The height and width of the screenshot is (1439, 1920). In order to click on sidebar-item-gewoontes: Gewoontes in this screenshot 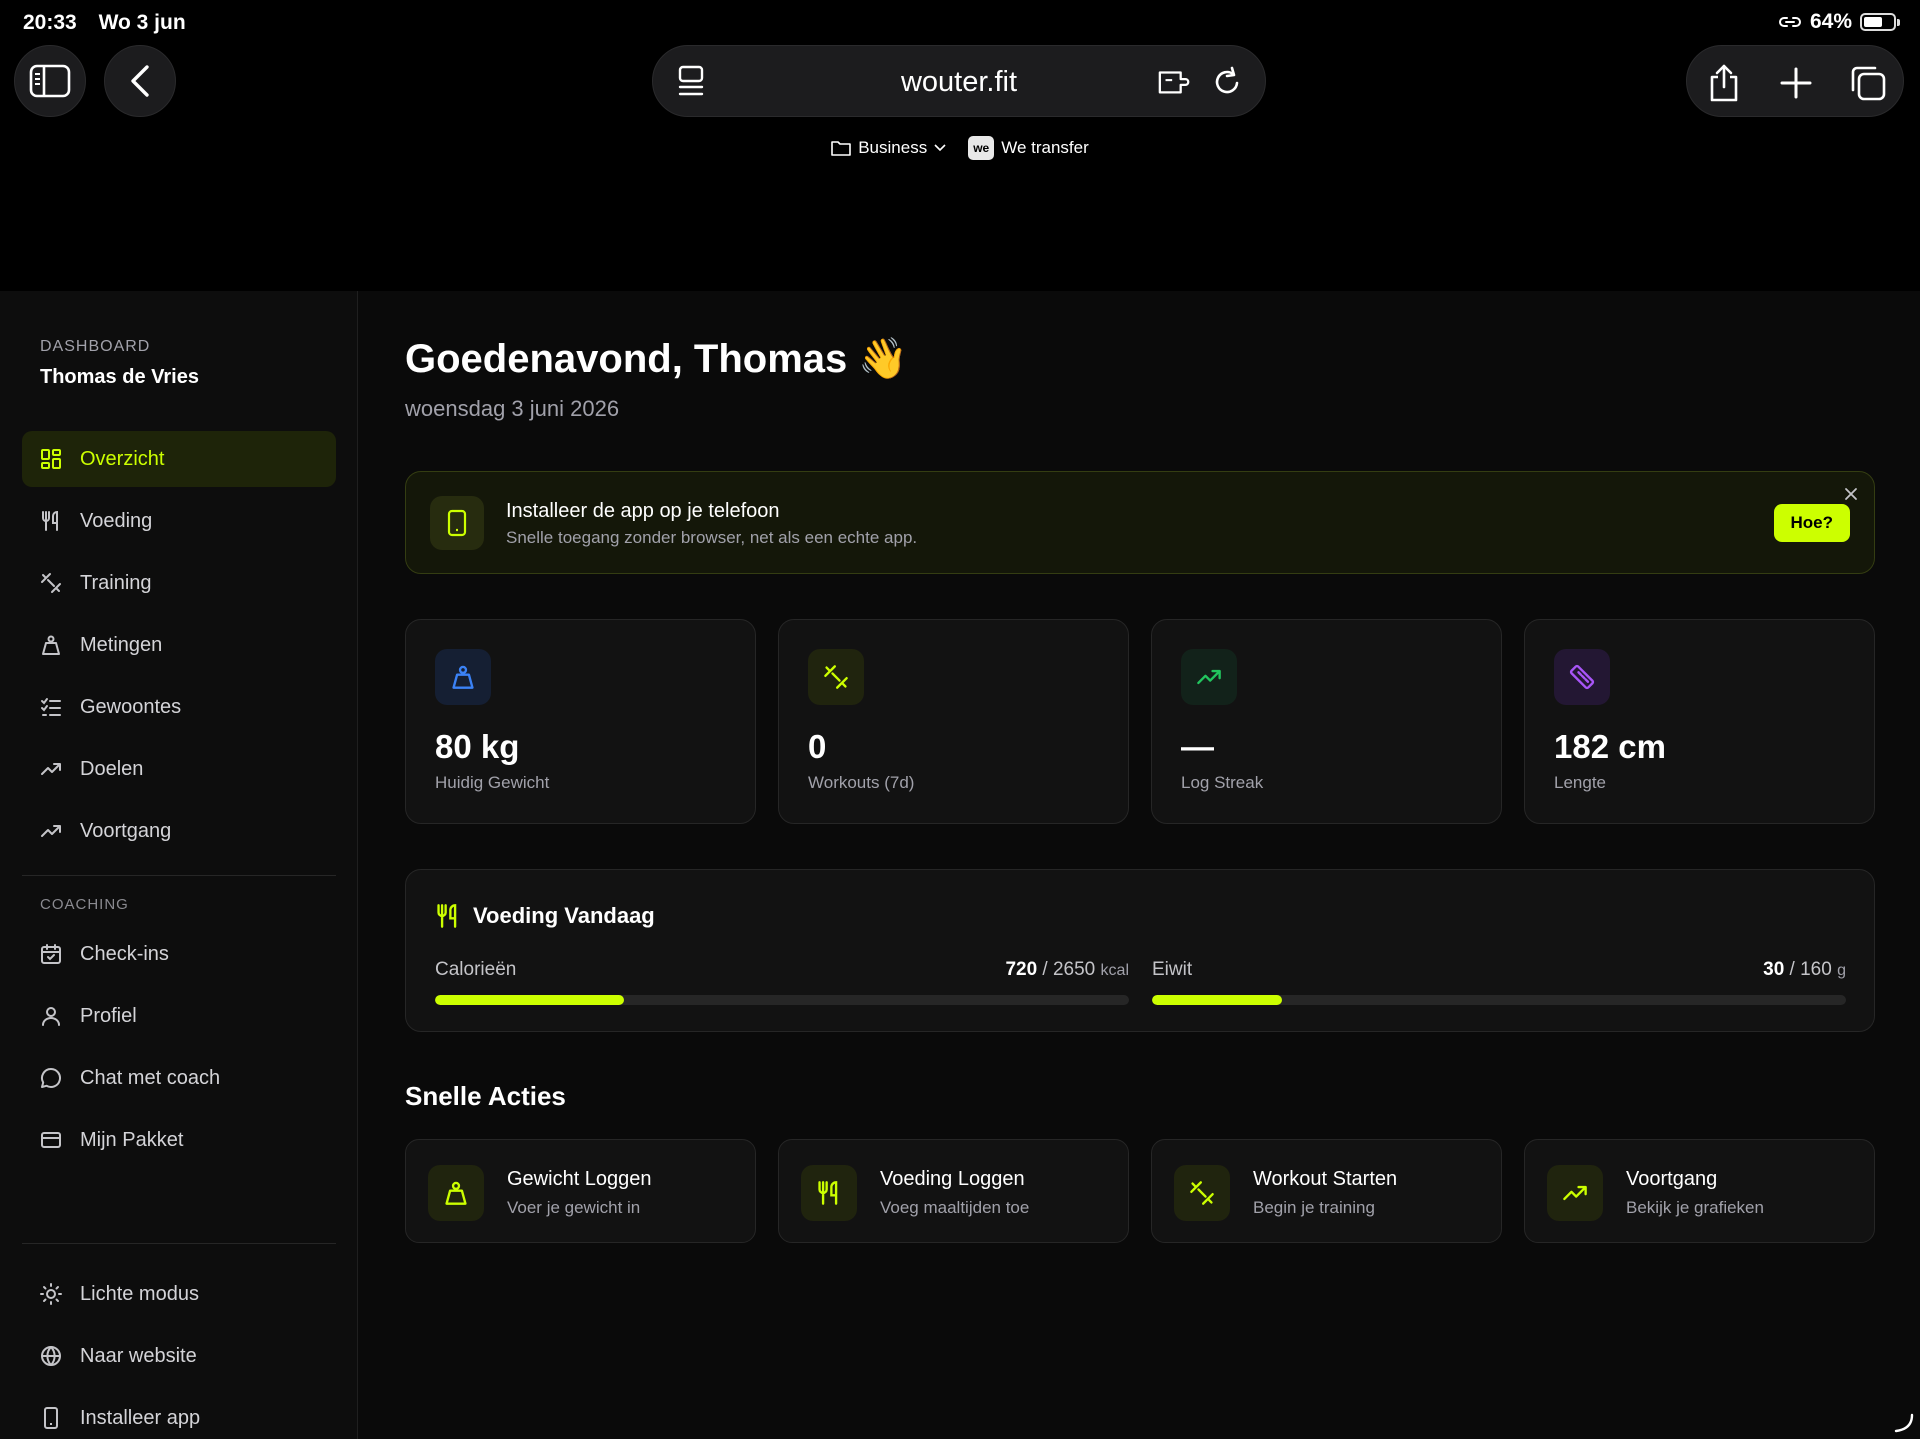, I will do `click(179, 707)`.